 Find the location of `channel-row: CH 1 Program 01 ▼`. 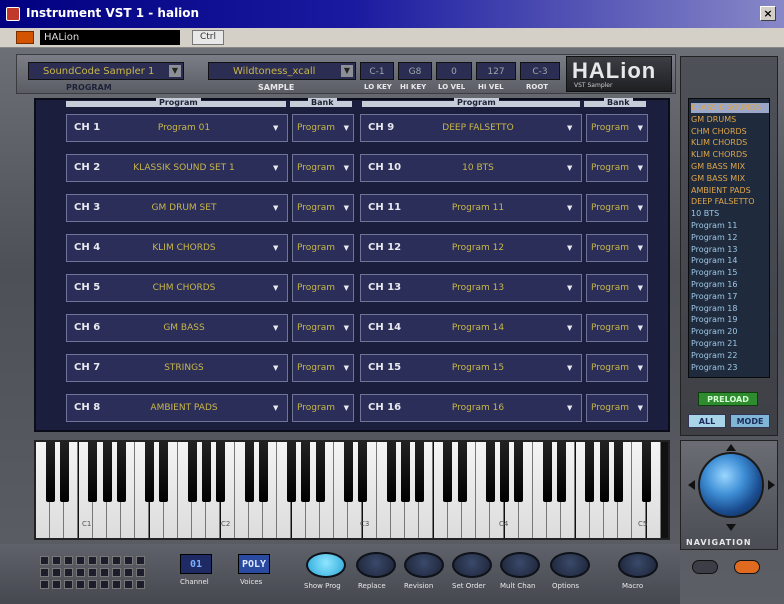

channel-row: CH 1 Program 01 ▼ is located at coordinates (177, 128).